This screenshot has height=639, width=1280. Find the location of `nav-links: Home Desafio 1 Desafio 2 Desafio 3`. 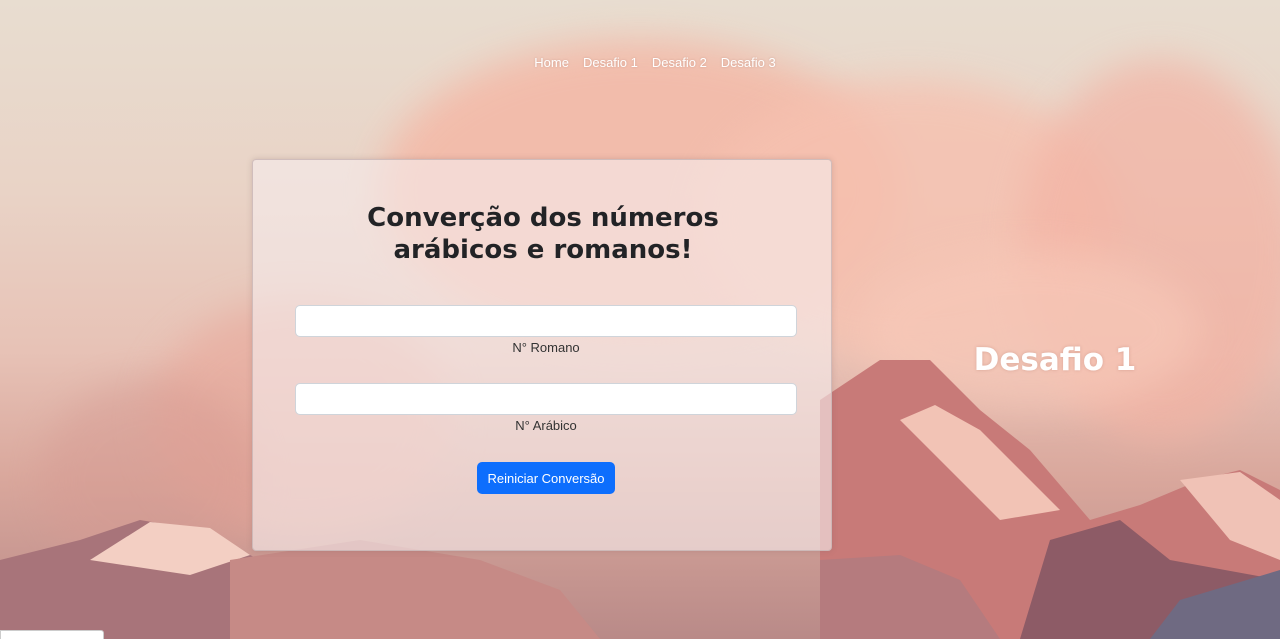

nav-links: Home Desafio 1 Desafio 2 Desafio 3 is located at coordinates (654, 62).